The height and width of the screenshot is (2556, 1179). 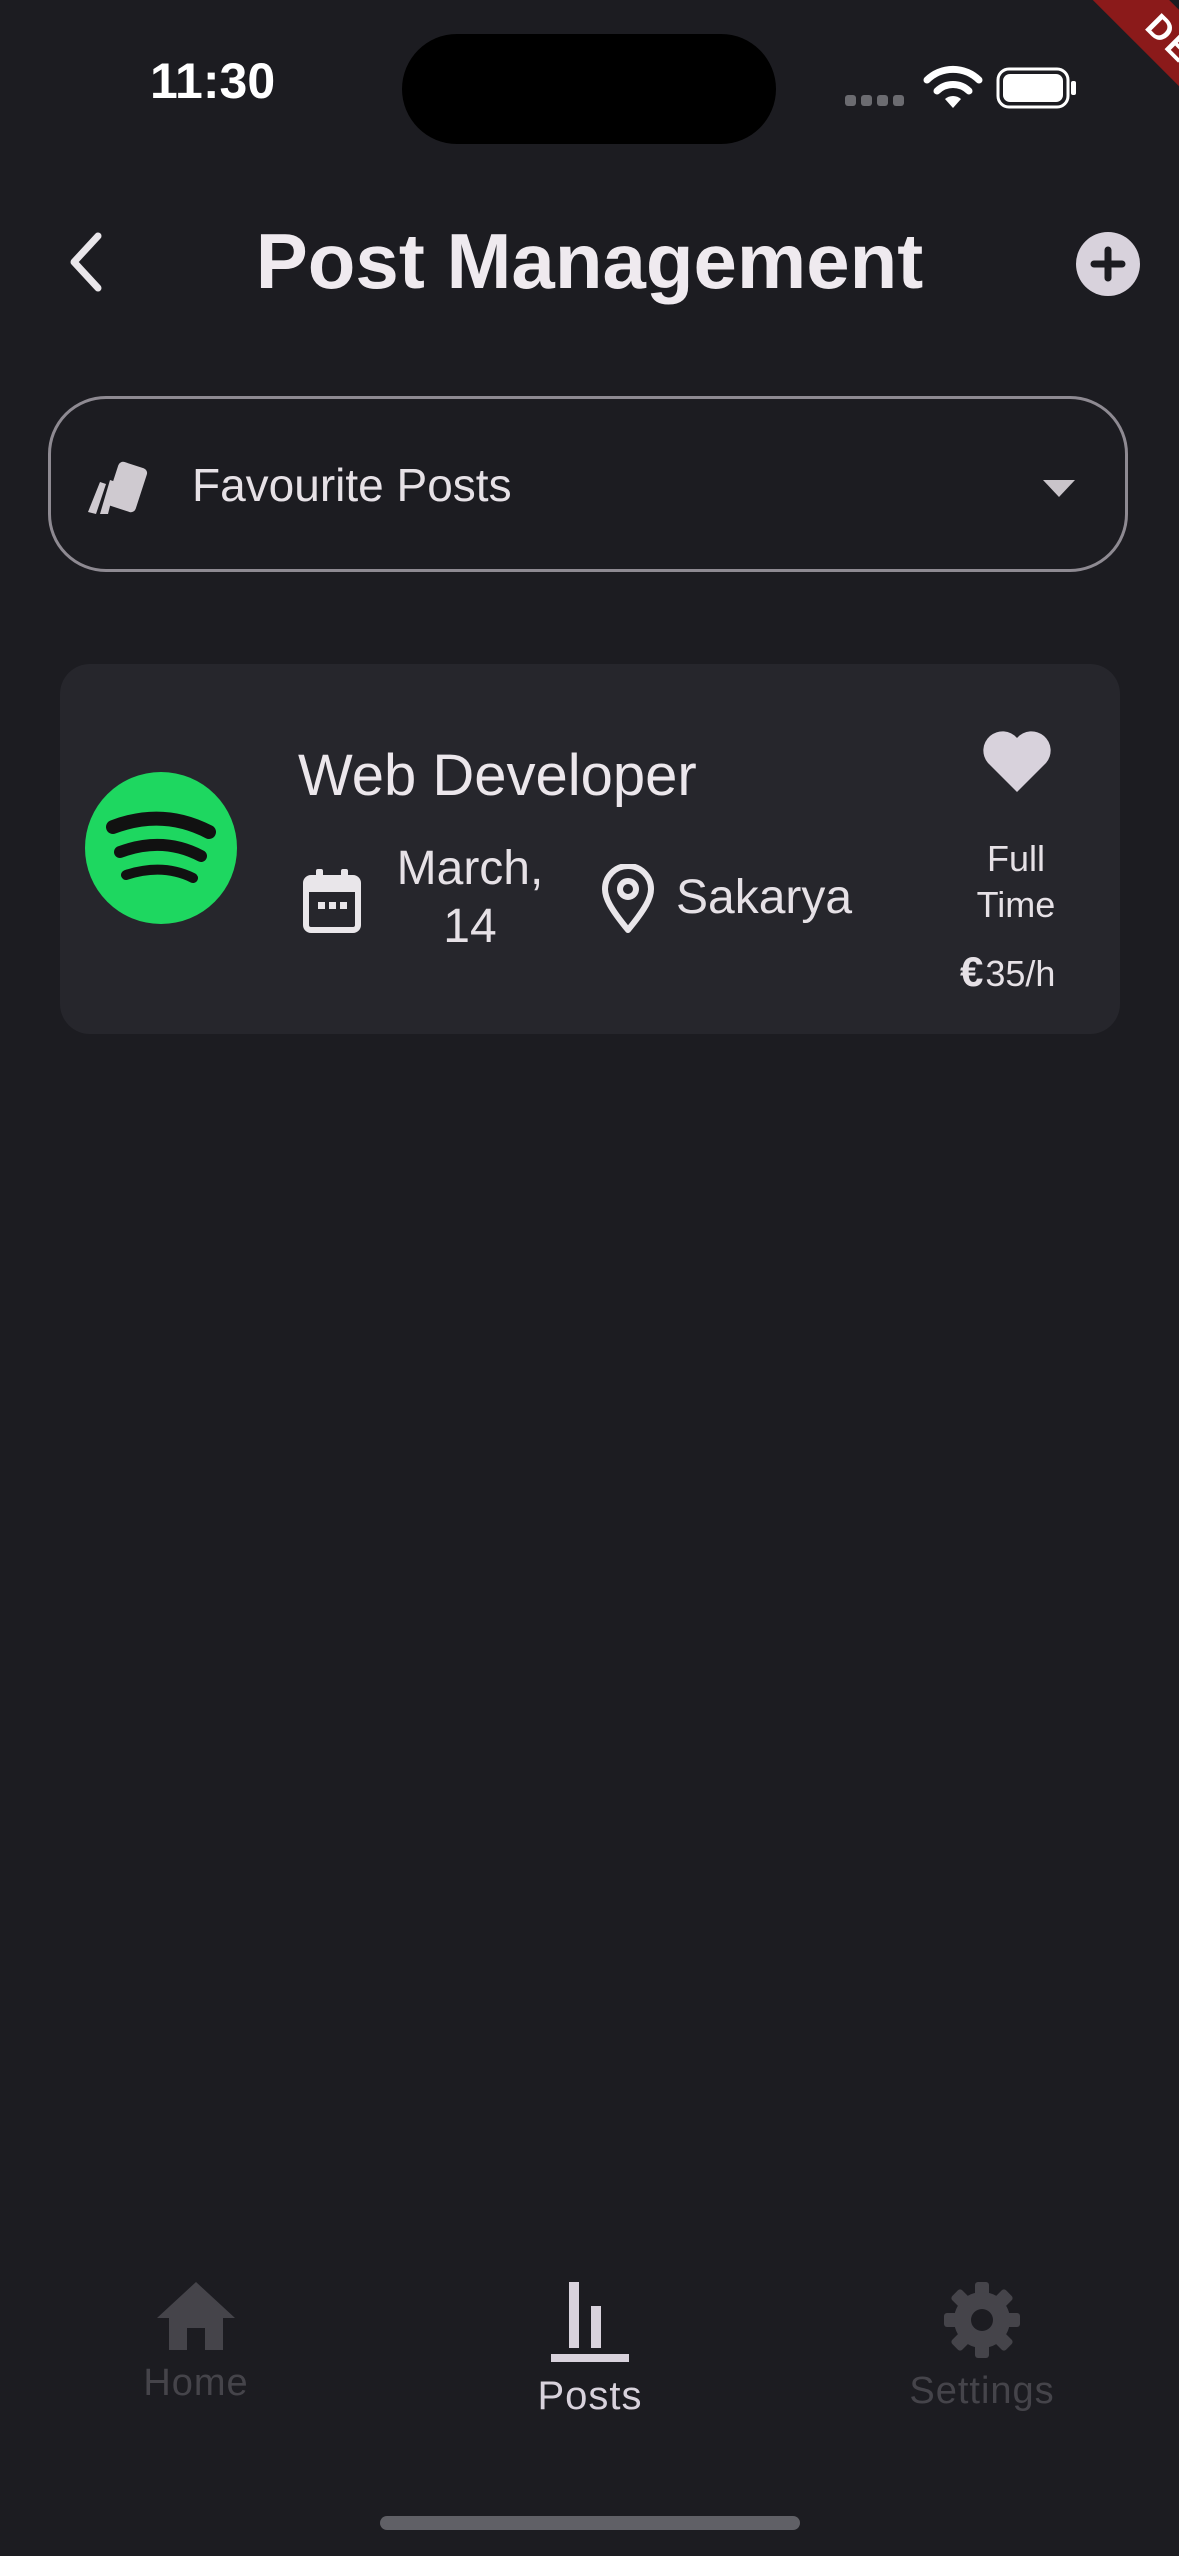 I want to click on nav-home-label: Home, so click(x=196, y=2383).